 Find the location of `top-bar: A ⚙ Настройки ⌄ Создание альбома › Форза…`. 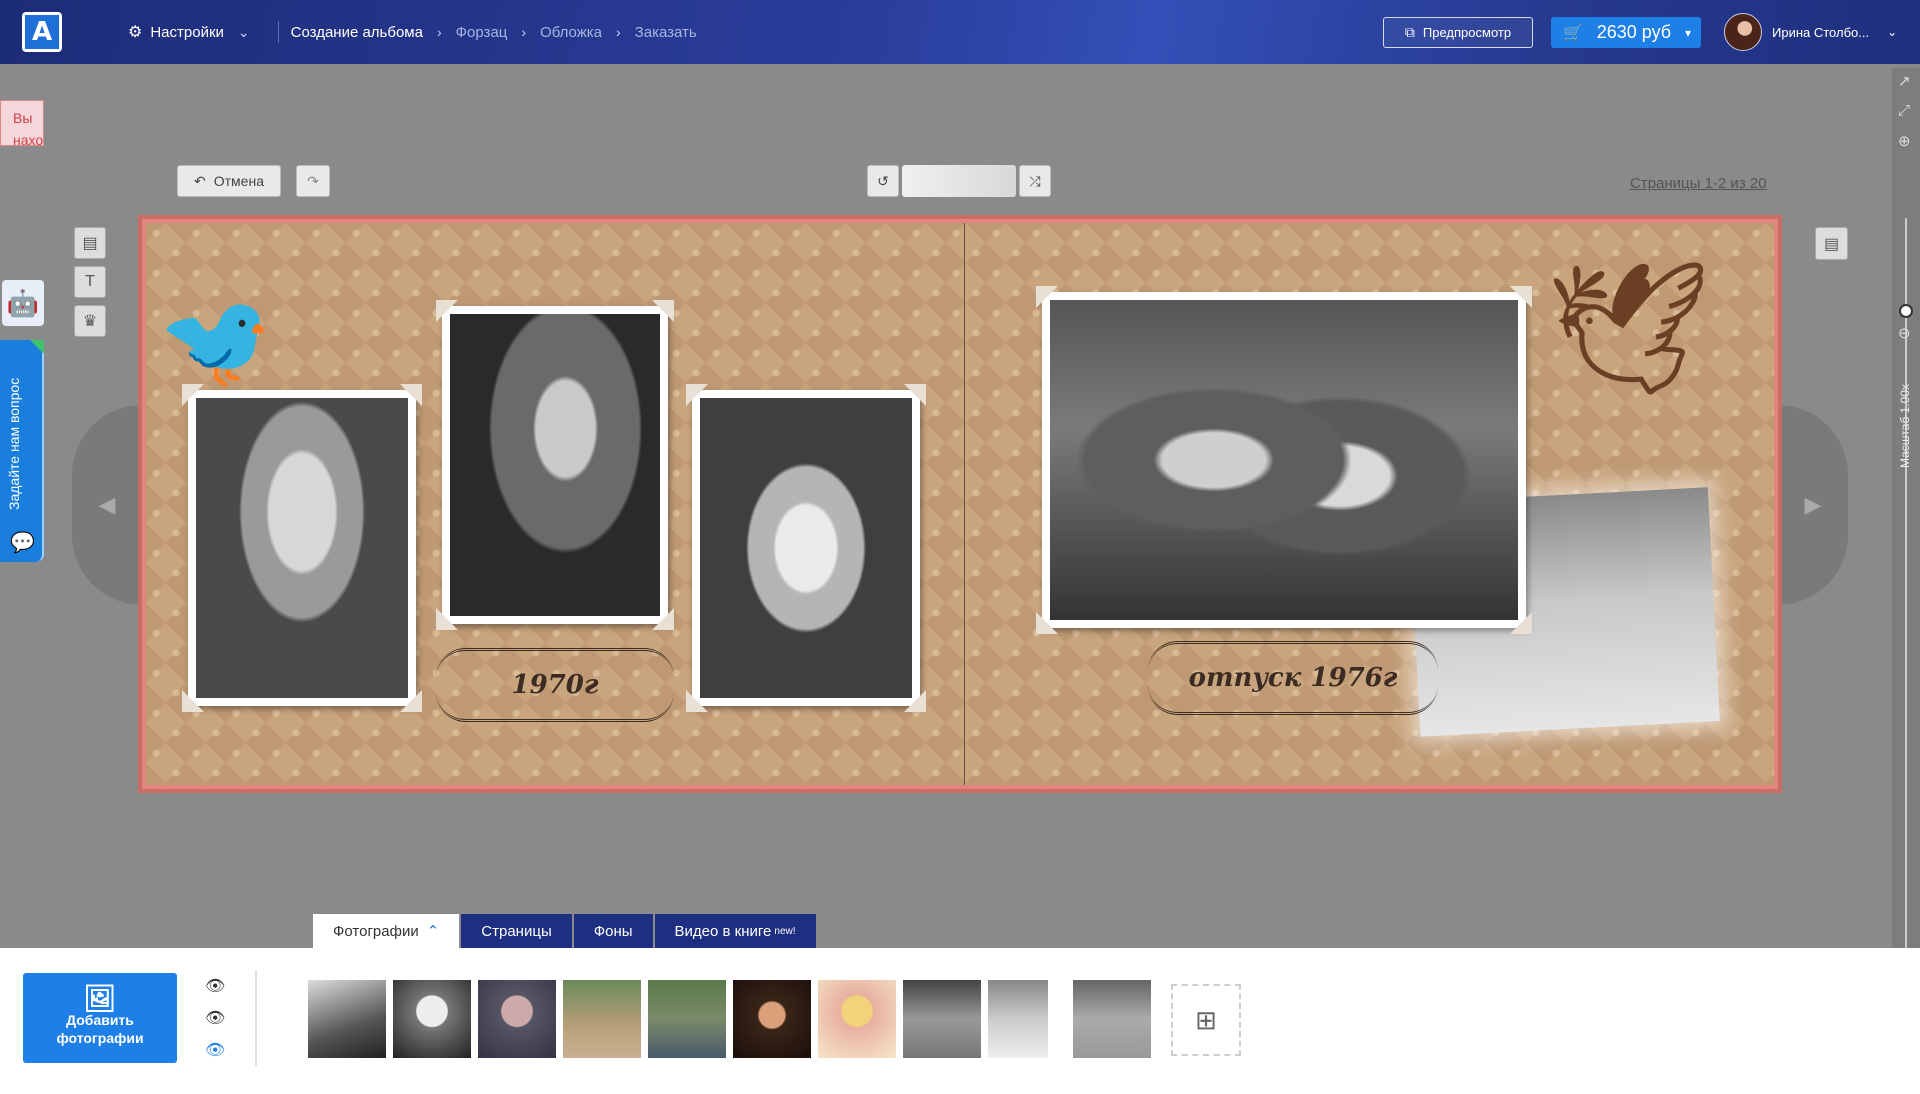

top-bar: A ⚙ Настройки ⌄ Создание альбома › Форза… is located at coordinates (960, 32).